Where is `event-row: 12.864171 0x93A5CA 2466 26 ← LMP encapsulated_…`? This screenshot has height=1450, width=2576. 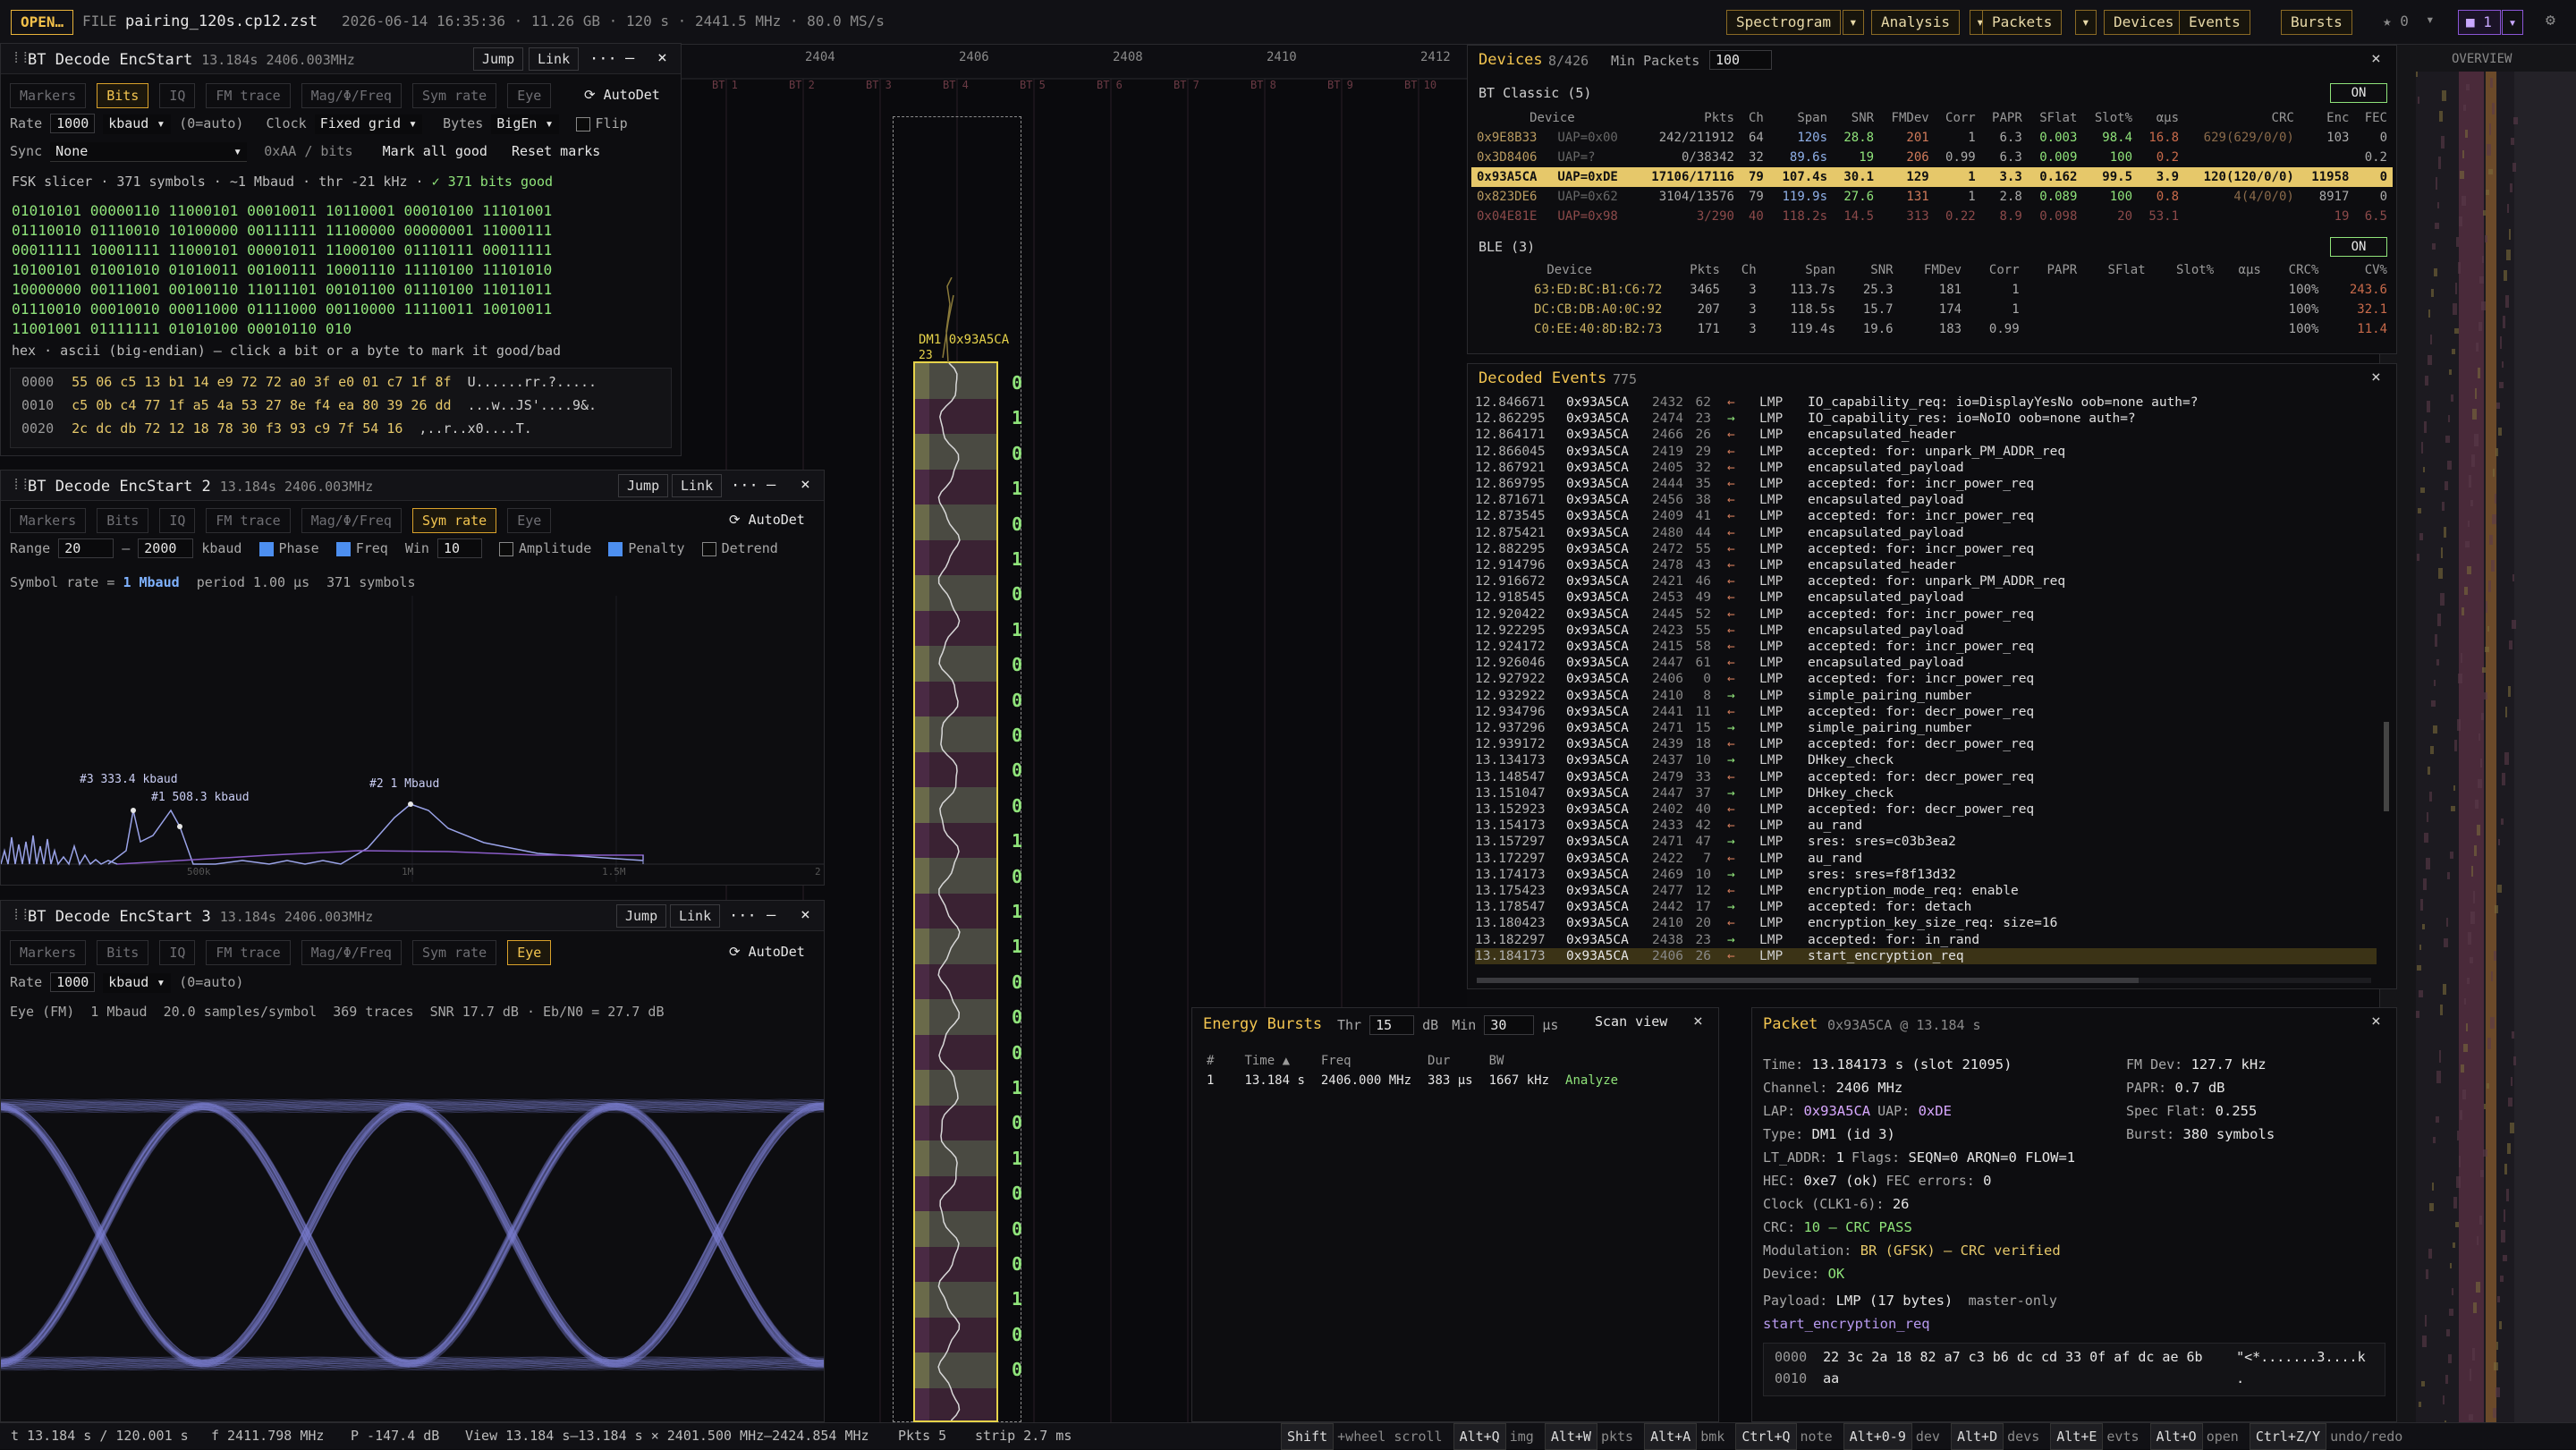
event-row: 12.864171 0x93A5CA 2466 26 ← LMP encapsulated_… is located at coordinates (1926, 435).